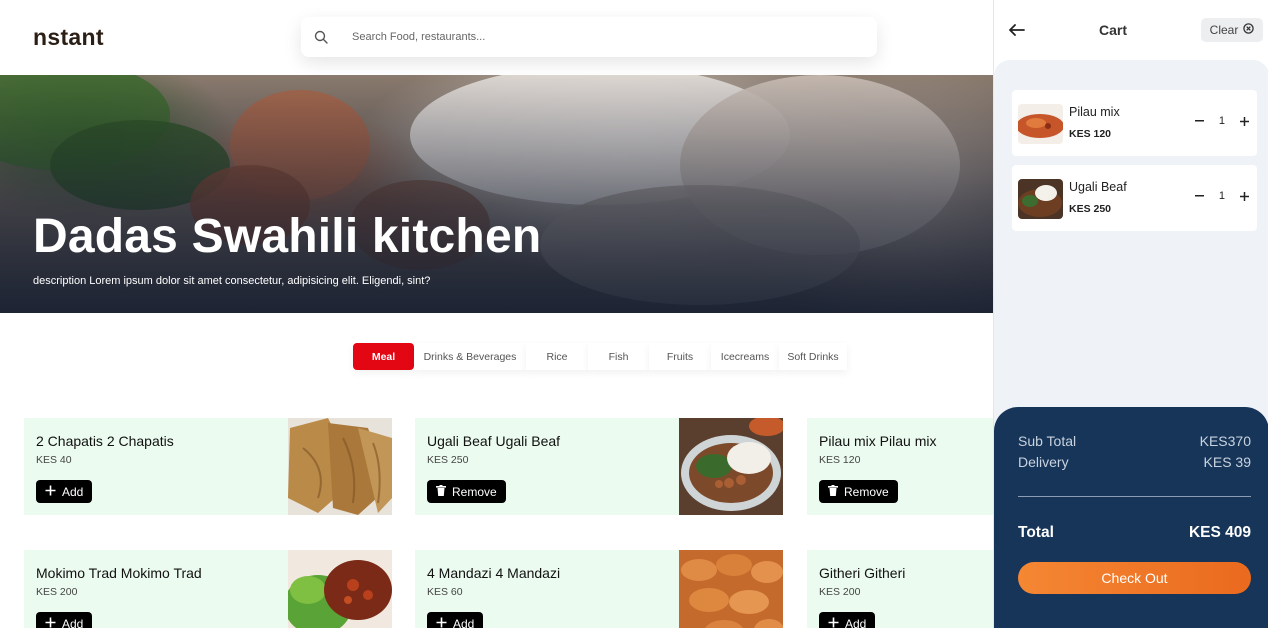 Image resolution: width=1268 pixels, height=628 pixels. Describe the element at coordinates (470, 356) in the screenshot. I see `tab-drinks-beverages: Drinks & Beverages` at that location.